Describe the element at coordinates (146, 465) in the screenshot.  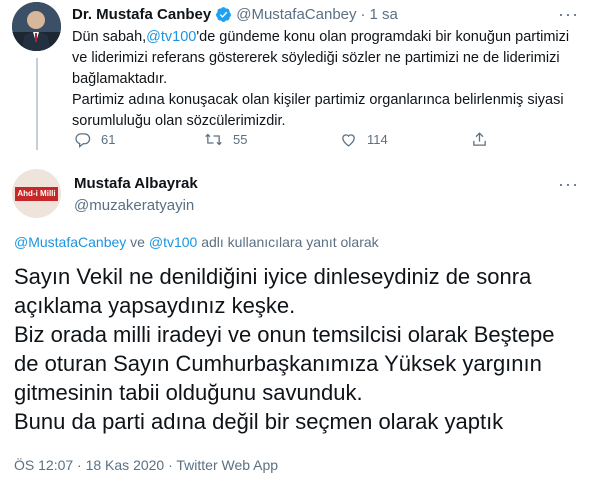
I see `tweet-meta: ÖS 12:07 · 18 Kas 2020 · Twitter Web App` at that location.